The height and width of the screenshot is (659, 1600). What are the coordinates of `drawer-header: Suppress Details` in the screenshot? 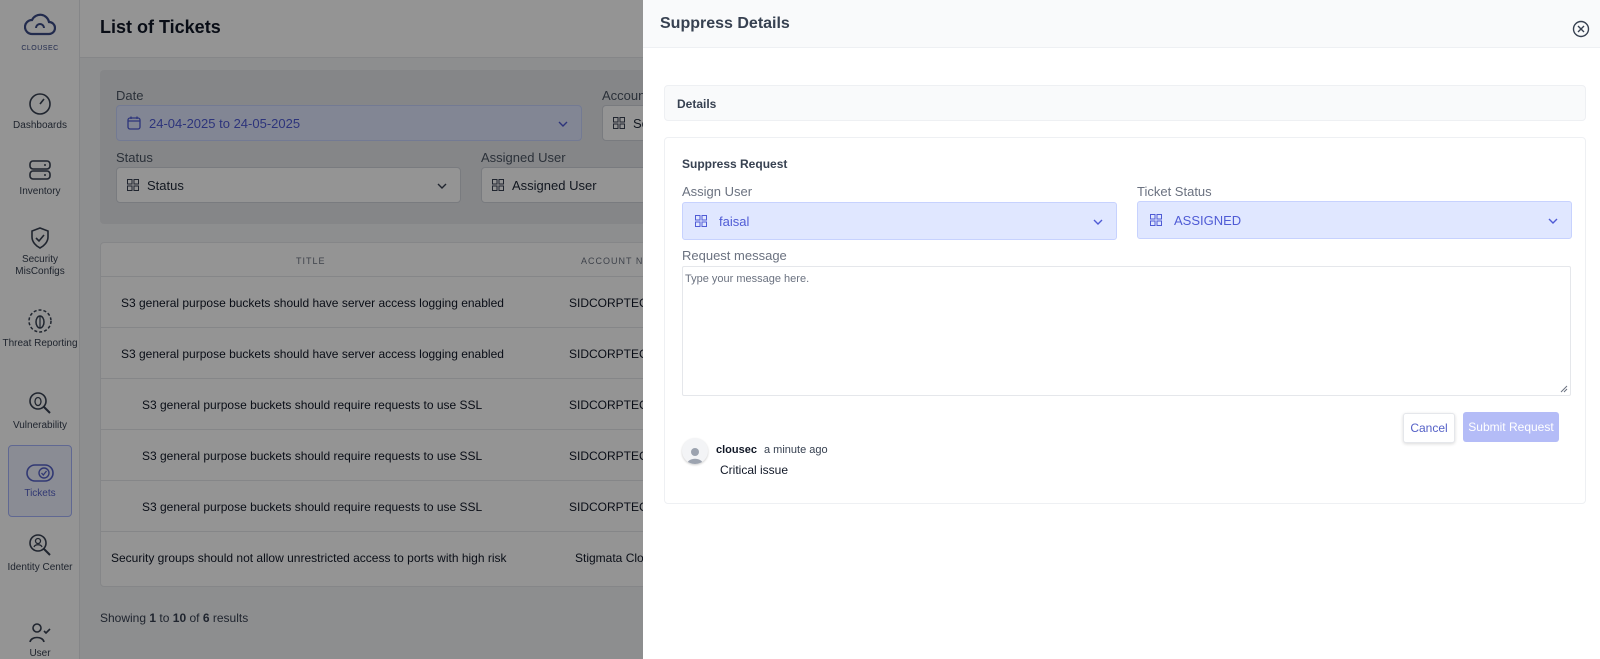 It's located at (1121, 24).